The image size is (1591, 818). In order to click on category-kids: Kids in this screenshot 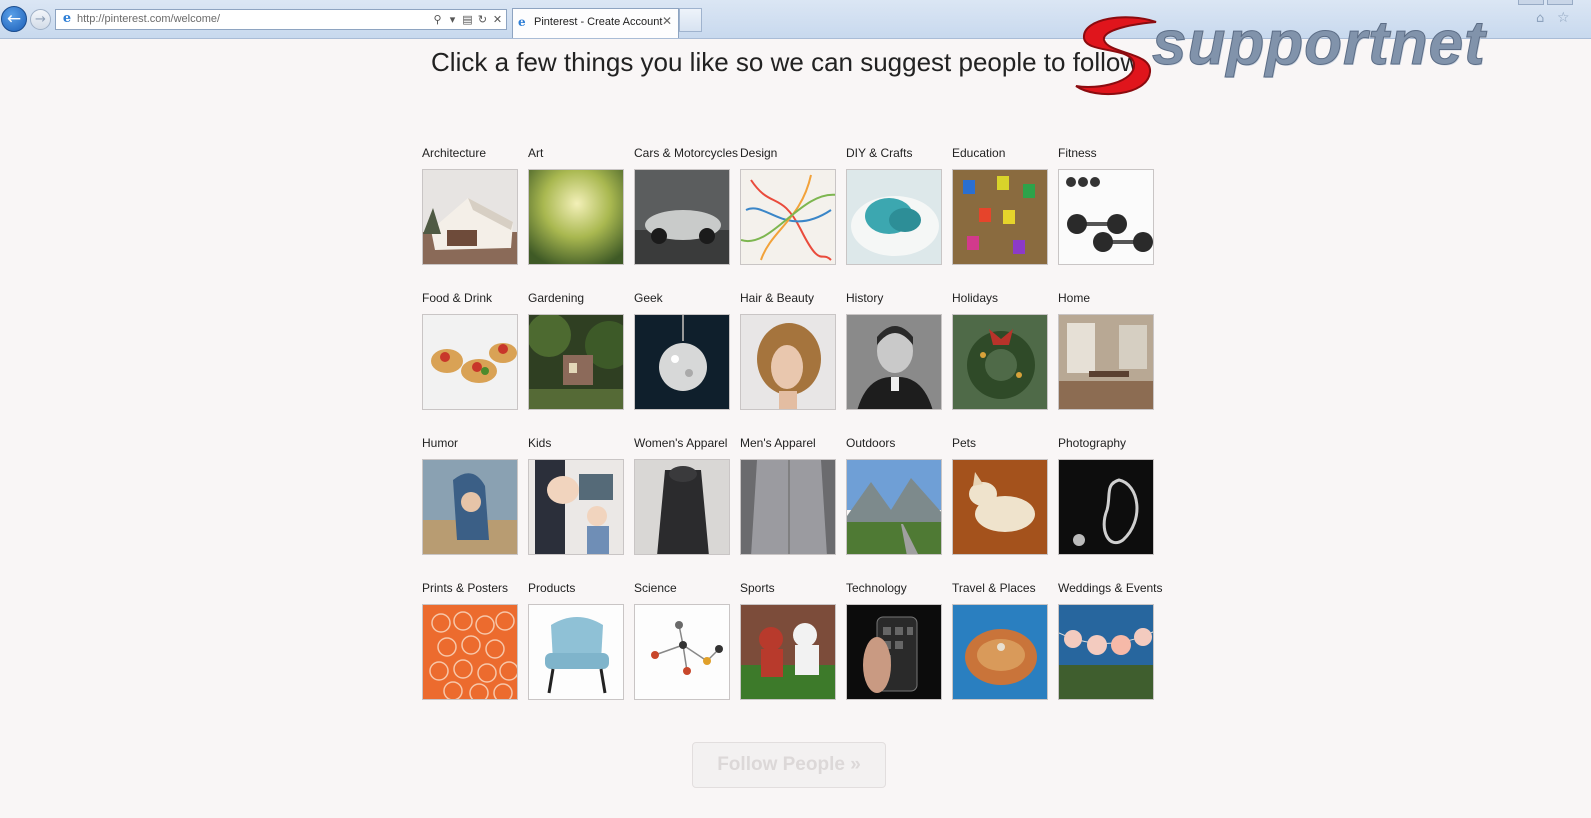, I will do `click(581, 507)`.